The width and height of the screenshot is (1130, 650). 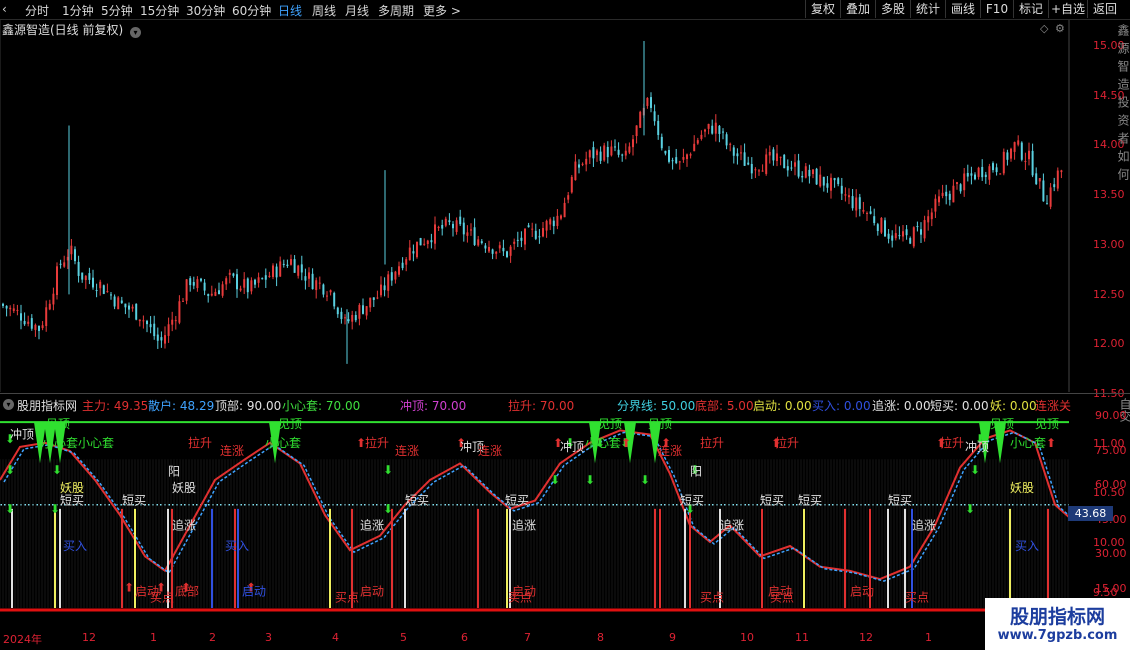 I want to click on add-watchlist-button: +自选, so click(x=1067, y=9).